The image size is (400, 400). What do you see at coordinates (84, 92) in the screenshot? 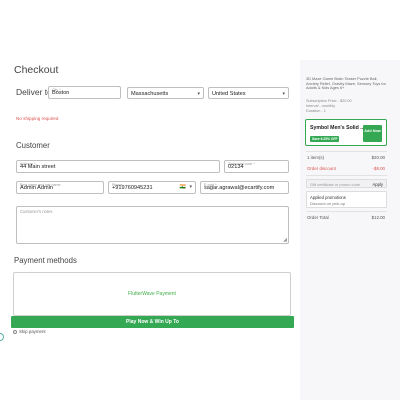
I see `city-field: City * Boston` at bounding box center [84, 92].